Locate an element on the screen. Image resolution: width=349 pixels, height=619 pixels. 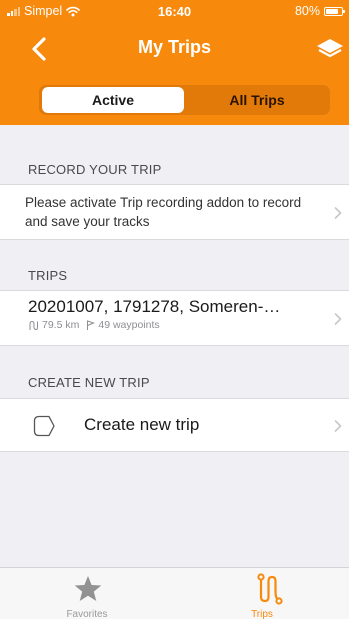
shape-outline-icon is located at coordinates (44, 426).